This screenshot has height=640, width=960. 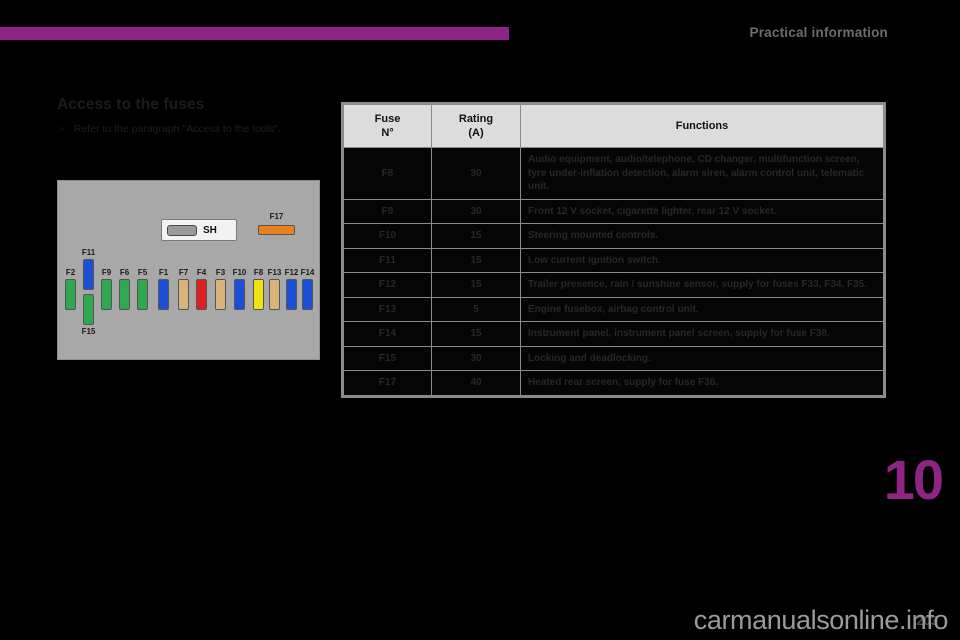 I want to click on cell-fuse-number: F10, so click(x=387, y=236).